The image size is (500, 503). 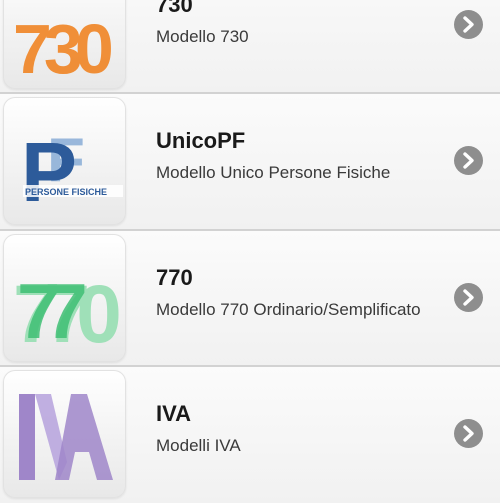 What do you see at coordinates (202, 36) in the screenshot?
I see `item-subtitle: Modello 730` at bounding box center [202, 36].